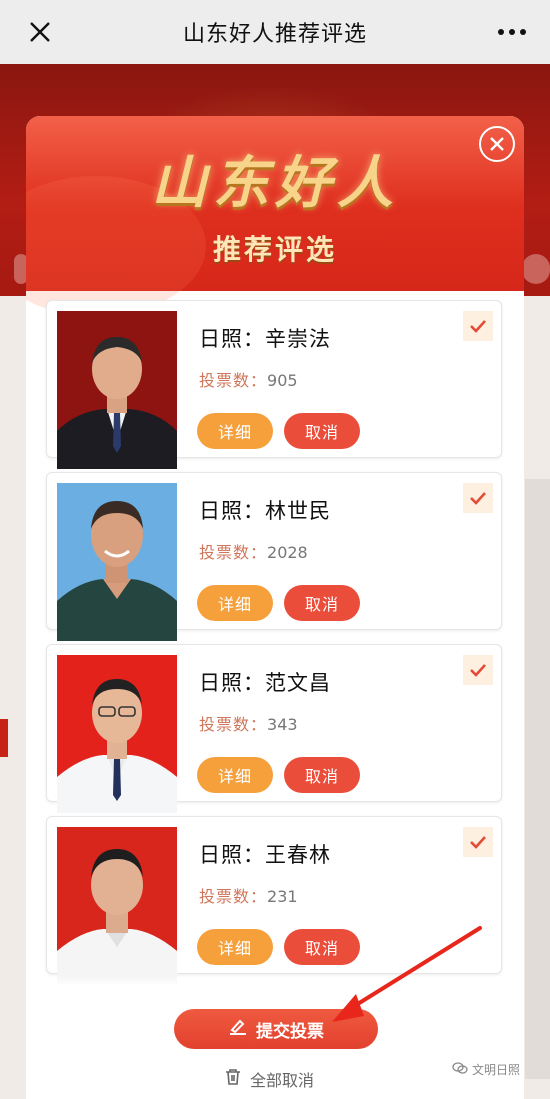 Image resolution: width=550 pixels, height=1099 pixels. I want to click on candidate-name: 日照：辛崇法, so click(265, 339).